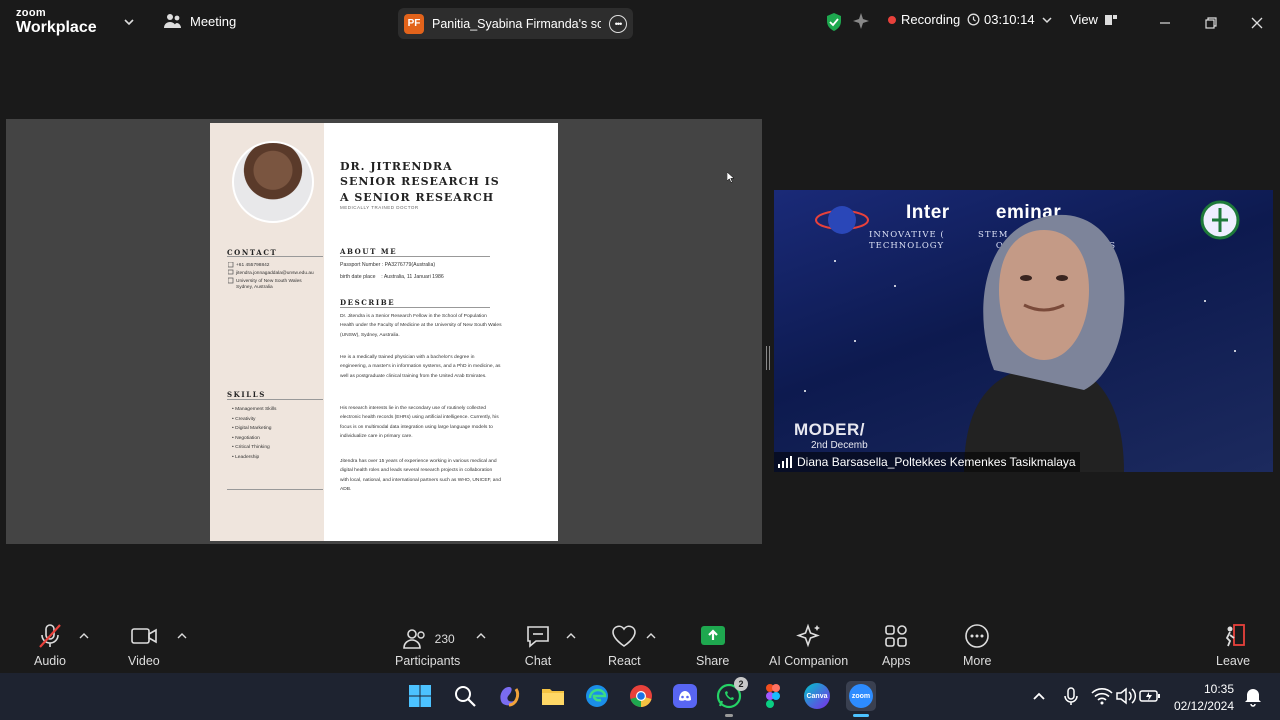  What do you see at coordinates (839, 445) in the screenshot?
I see `seminar-date: 2nd Decemb` at bounding box center [839, 445].